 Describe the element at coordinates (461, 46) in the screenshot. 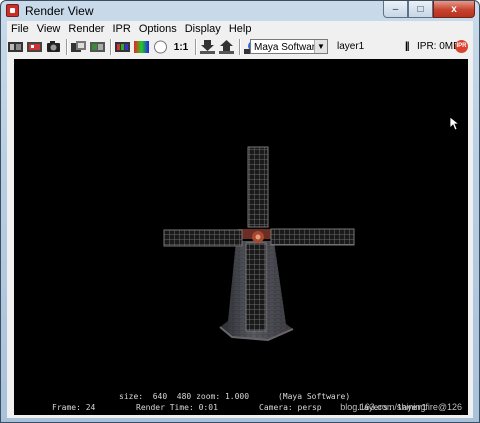

I see `ipr-badge-icon: IPR` at that location.